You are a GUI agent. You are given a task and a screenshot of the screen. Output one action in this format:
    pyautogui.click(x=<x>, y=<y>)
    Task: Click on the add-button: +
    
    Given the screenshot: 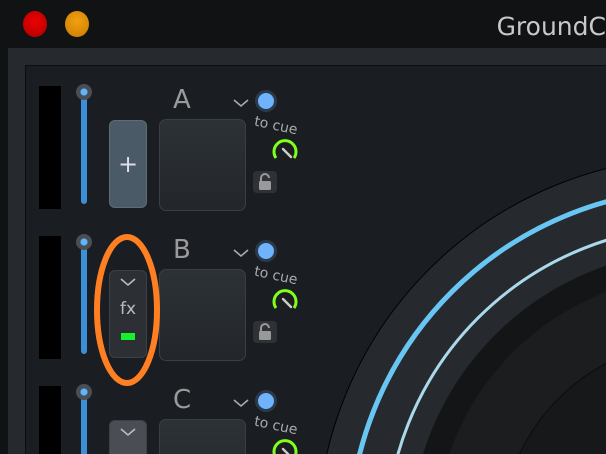 What is the action you would take?
    pyautogui.click(x=128, y=164)
    